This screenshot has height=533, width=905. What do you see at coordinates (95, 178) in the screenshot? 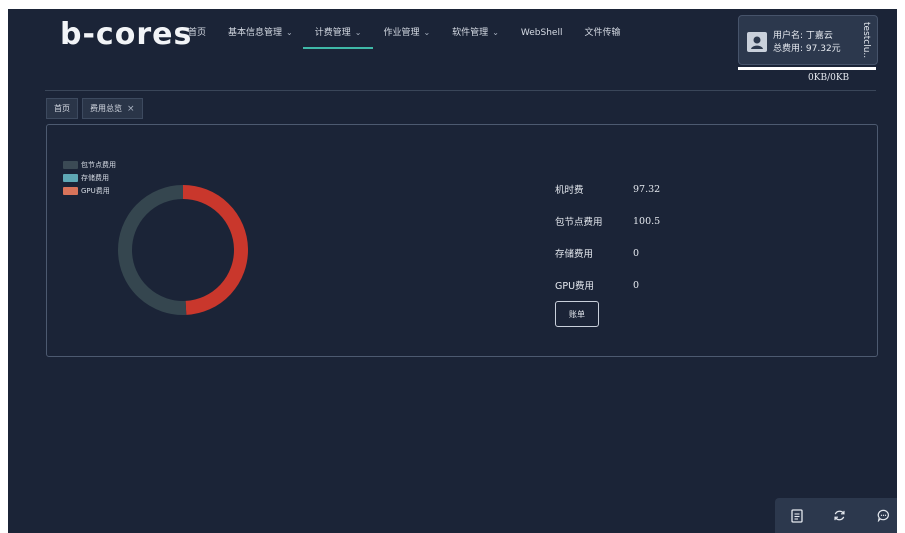
I see `legend-label: 存储费用` at bounding box center [95, 178].